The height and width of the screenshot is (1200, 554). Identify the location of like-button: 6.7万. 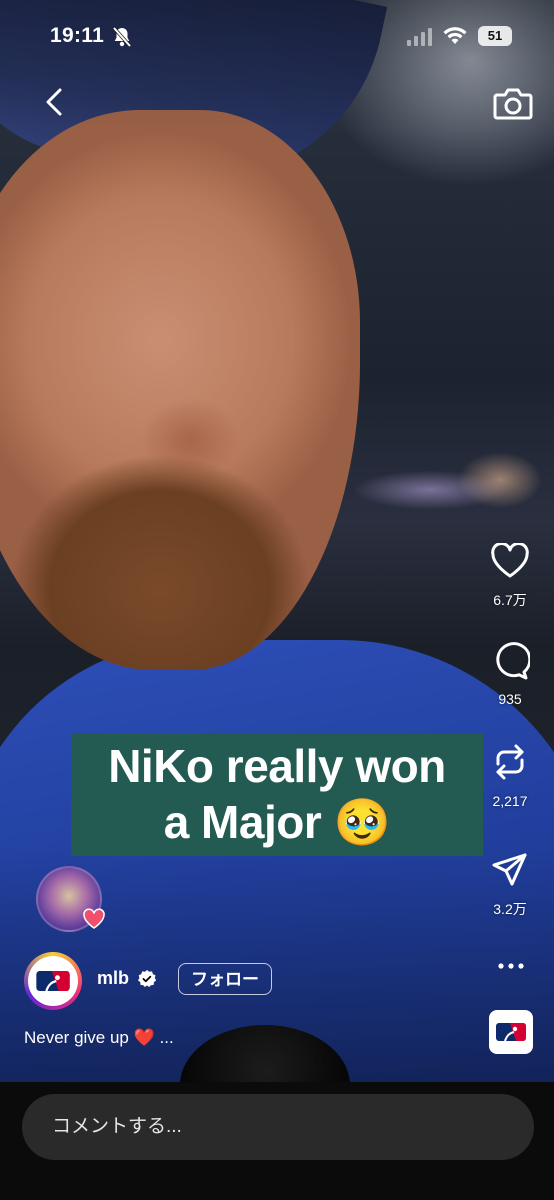
(510, 575).